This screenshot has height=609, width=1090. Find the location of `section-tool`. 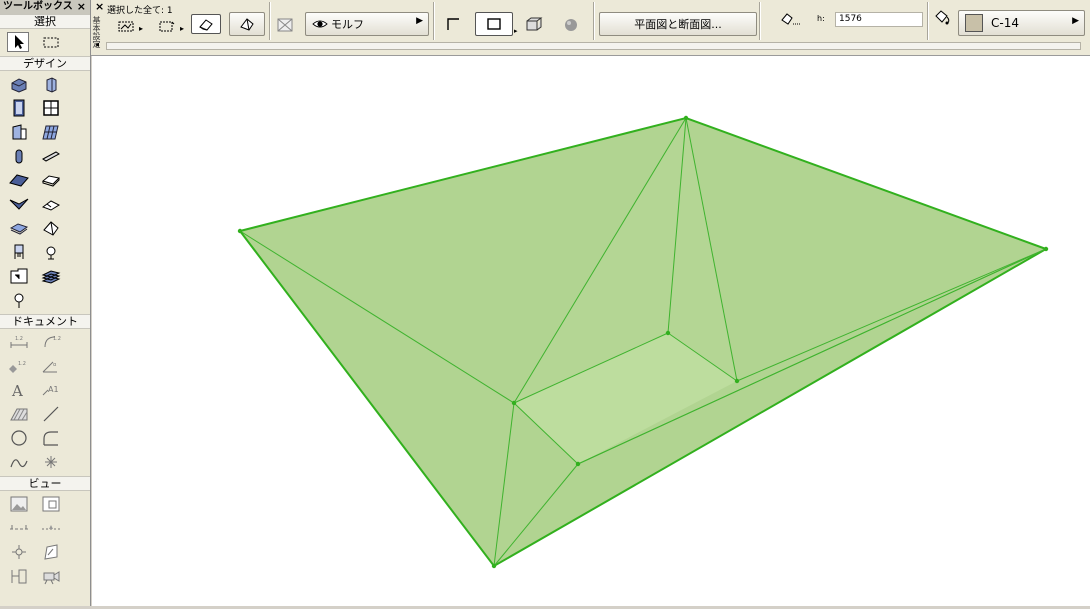

section-tool is located at coordinates (19, 528).